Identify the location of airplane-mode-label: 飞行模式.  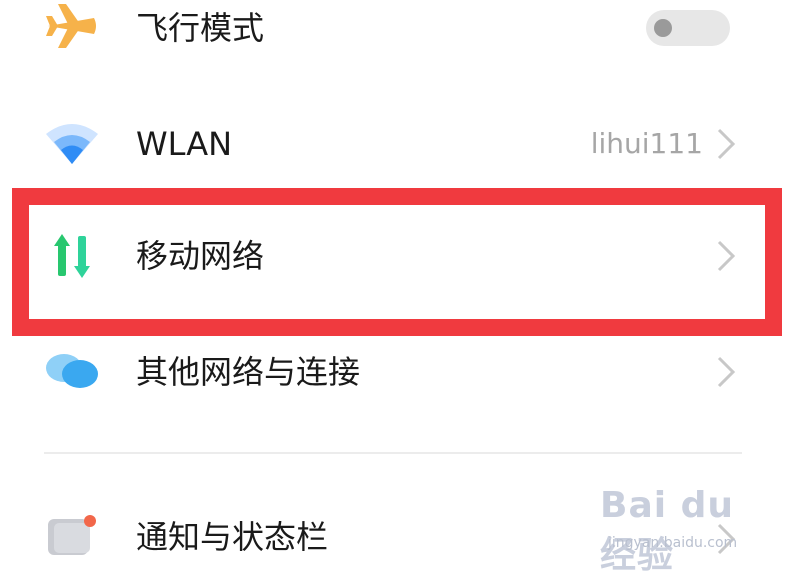
(200, 28).